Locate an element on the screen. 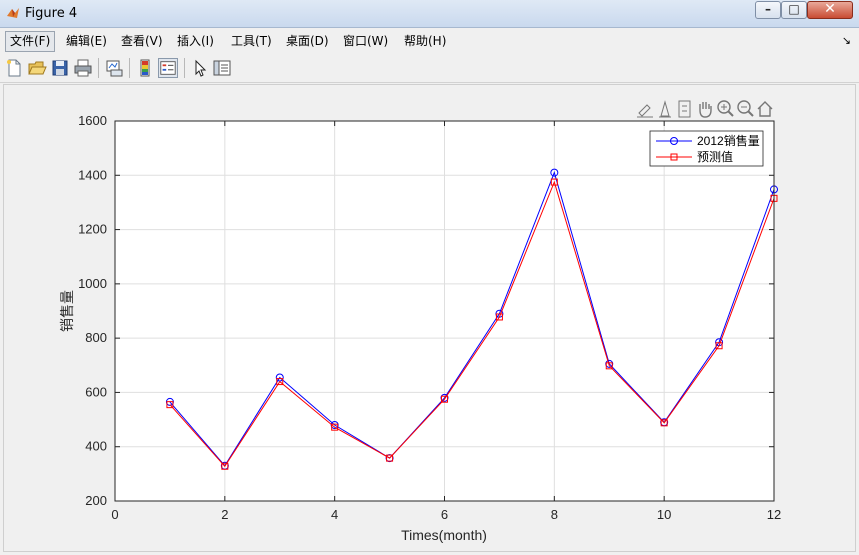 The image size is (859, 555). x-tick-label: 6 is located at coordinates (444, 514).